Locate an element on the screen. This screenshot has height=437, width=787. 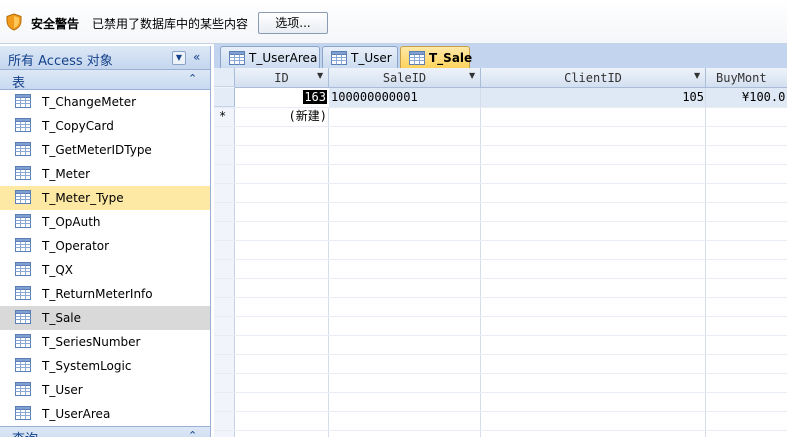
nav-item-label: T_SeriesNumber is located at coordinates (91, 342).